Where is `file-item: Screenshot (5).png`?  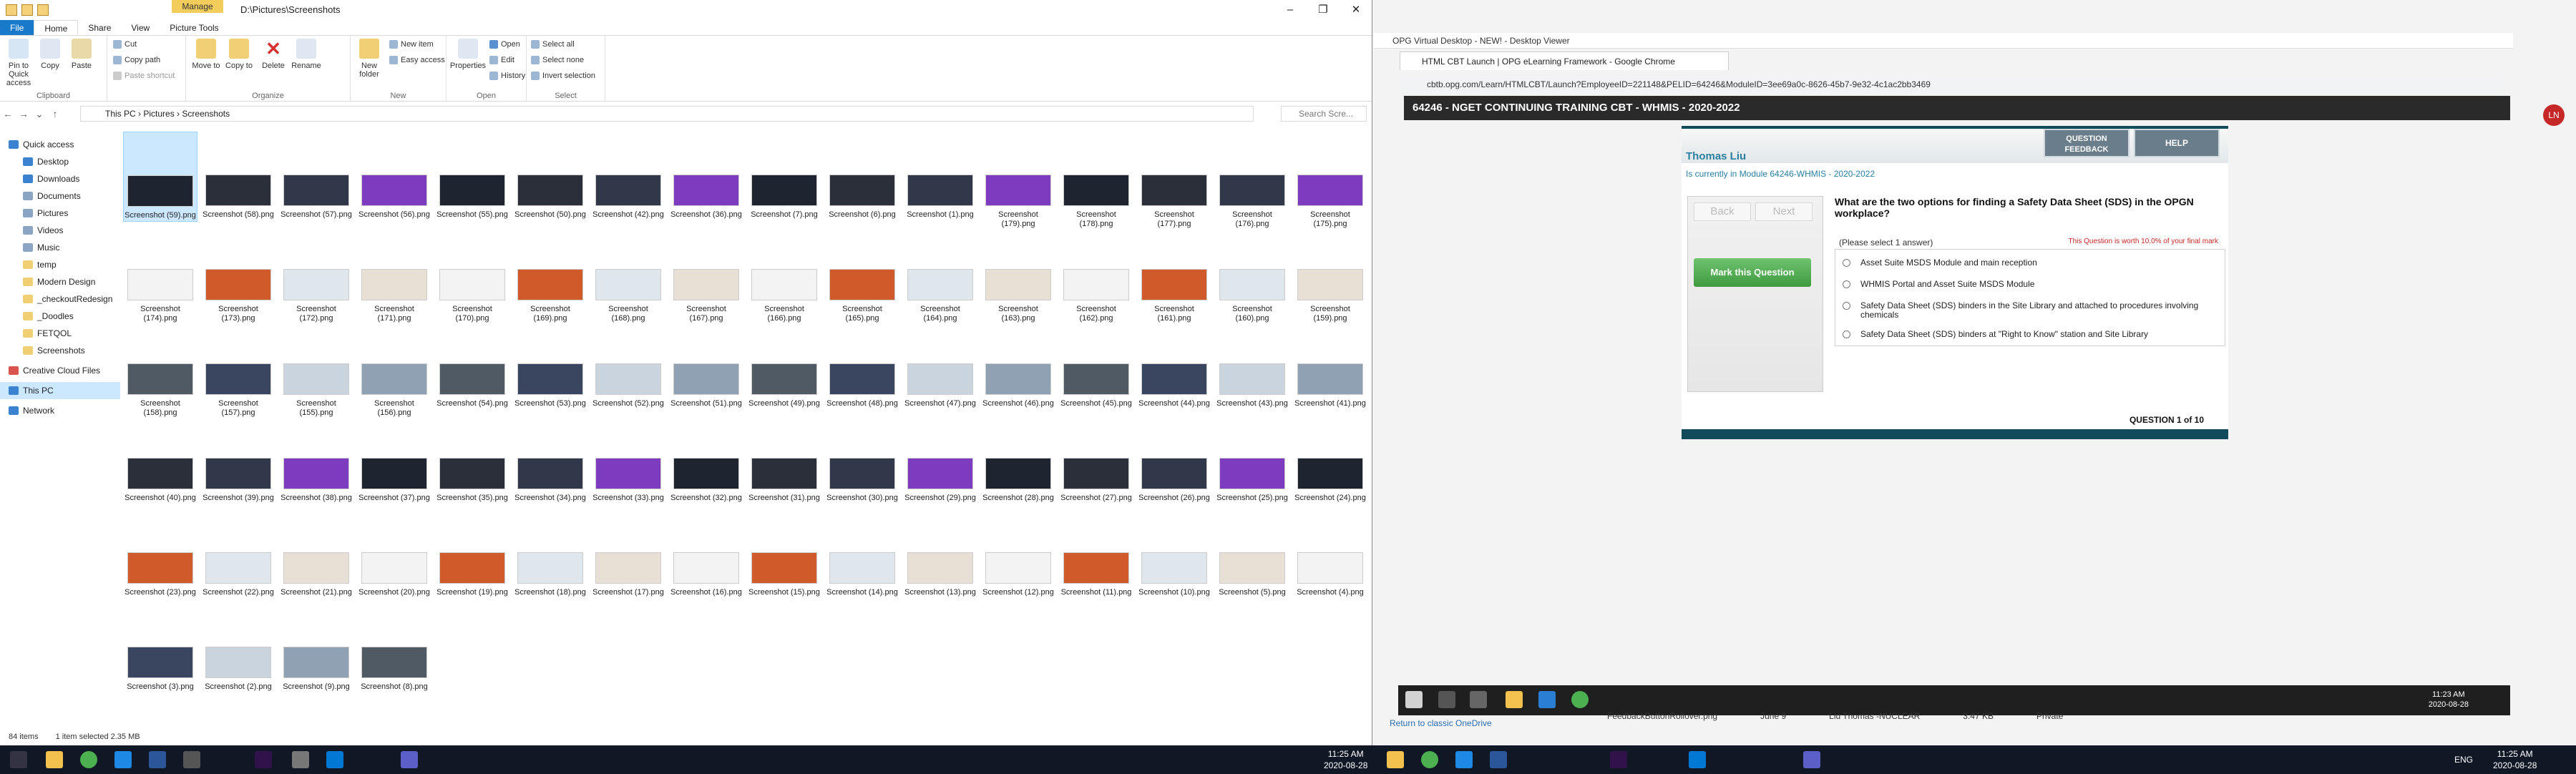
file-item: Screenshot (5).png is located at coordinates (1252, 554).